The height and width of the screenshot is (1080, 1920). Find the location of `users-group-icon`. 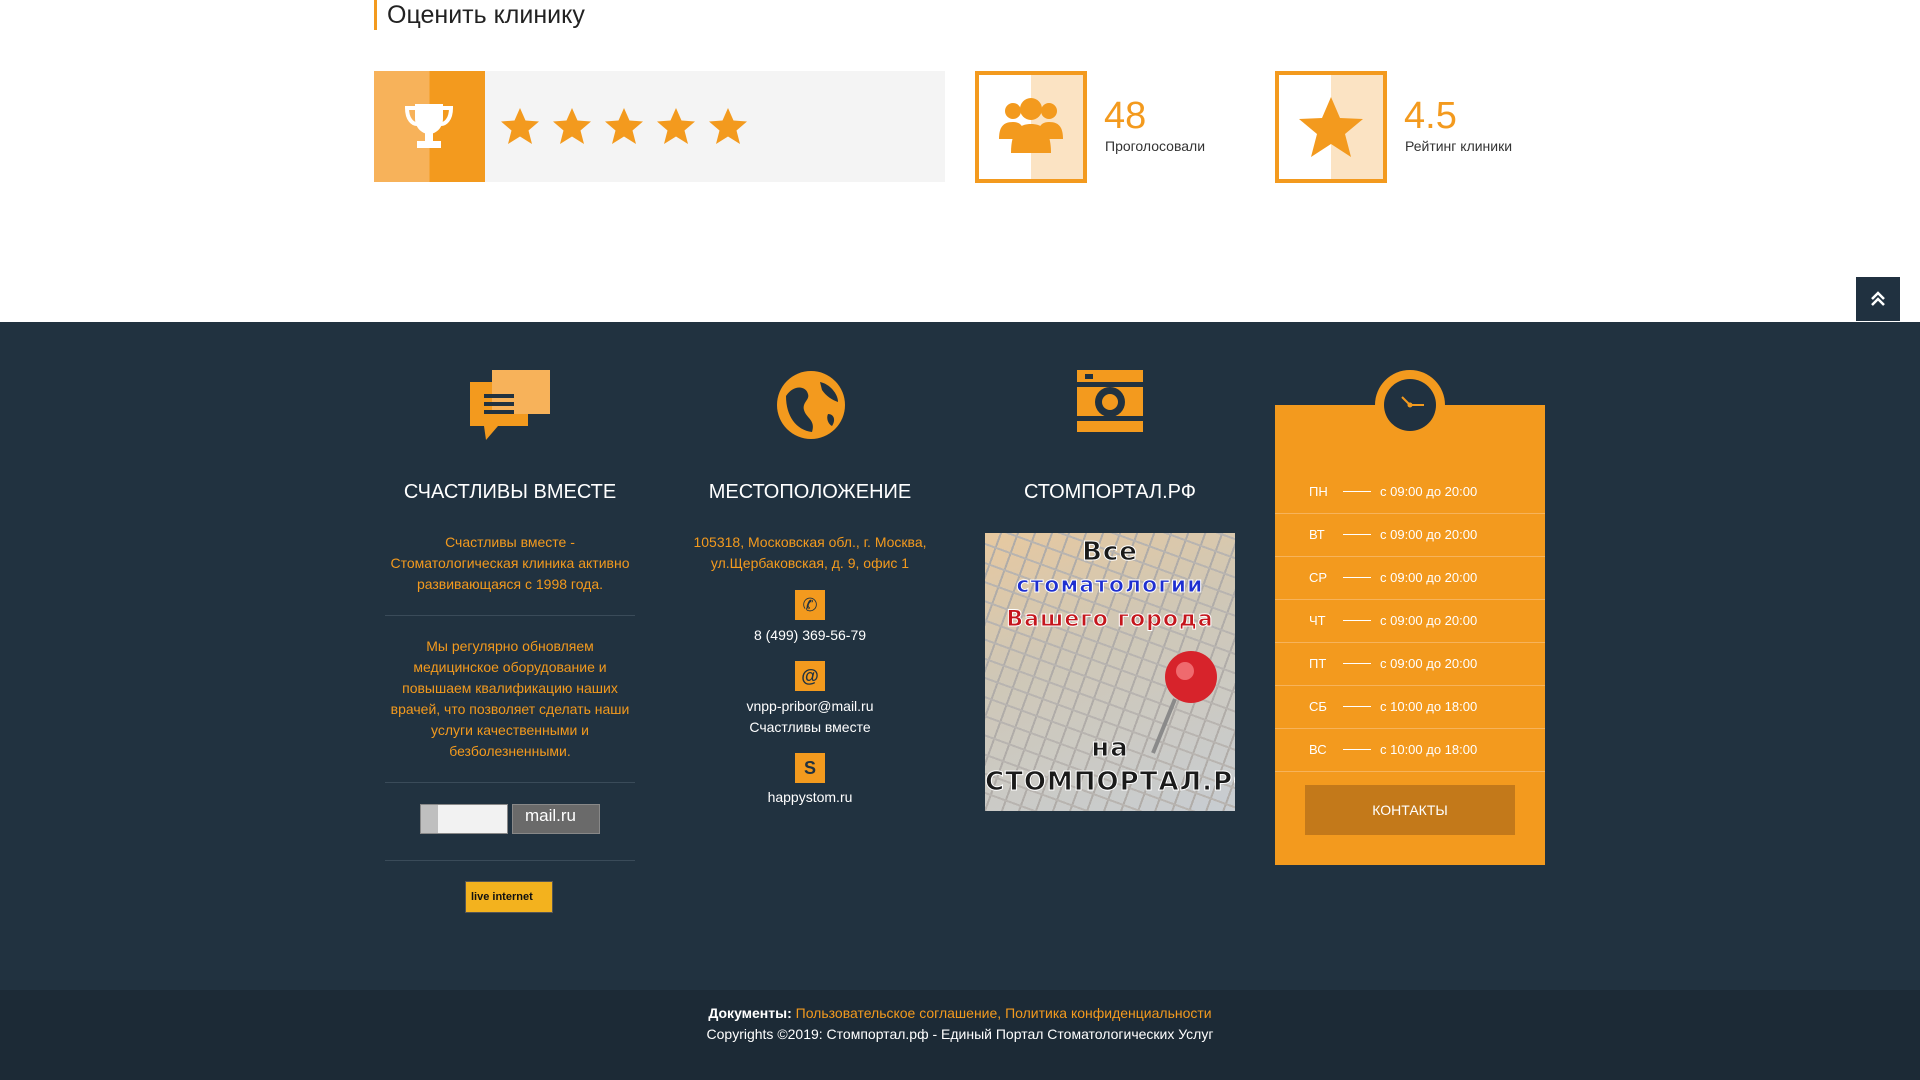

users-group-icon is located at coordinates (1031, 125).